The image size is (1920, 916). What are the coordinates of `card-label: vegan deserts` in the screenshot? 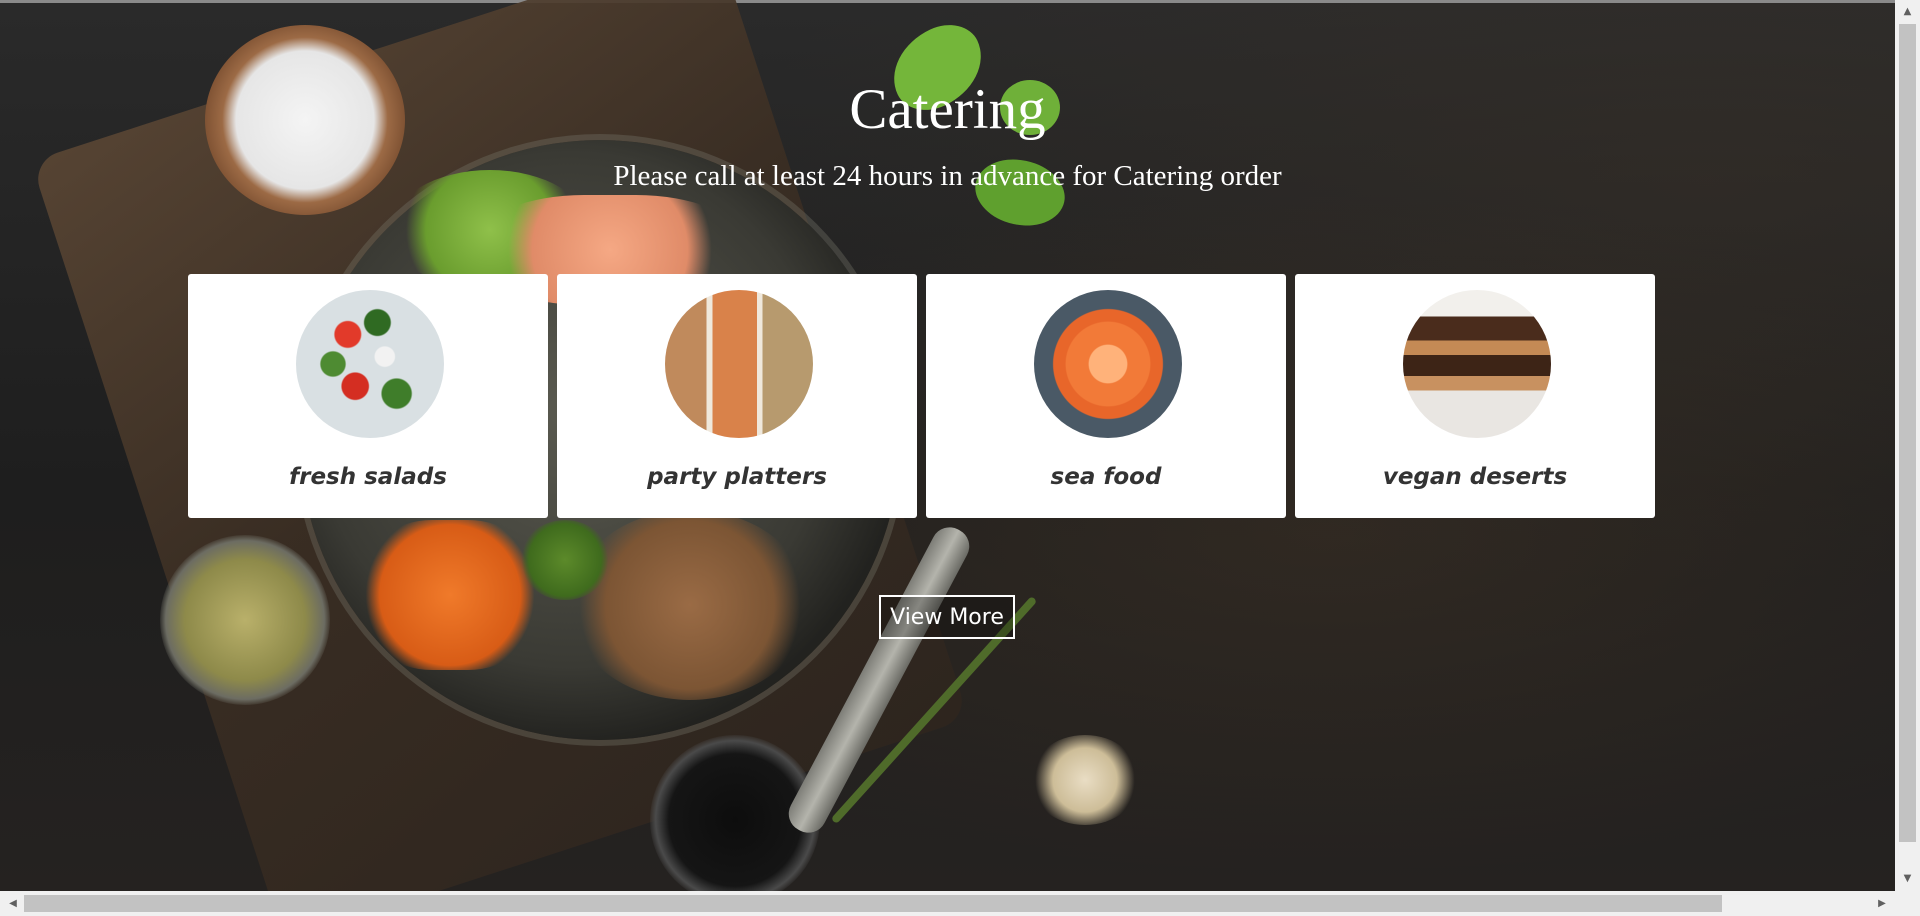 It's located at (1475, 477).